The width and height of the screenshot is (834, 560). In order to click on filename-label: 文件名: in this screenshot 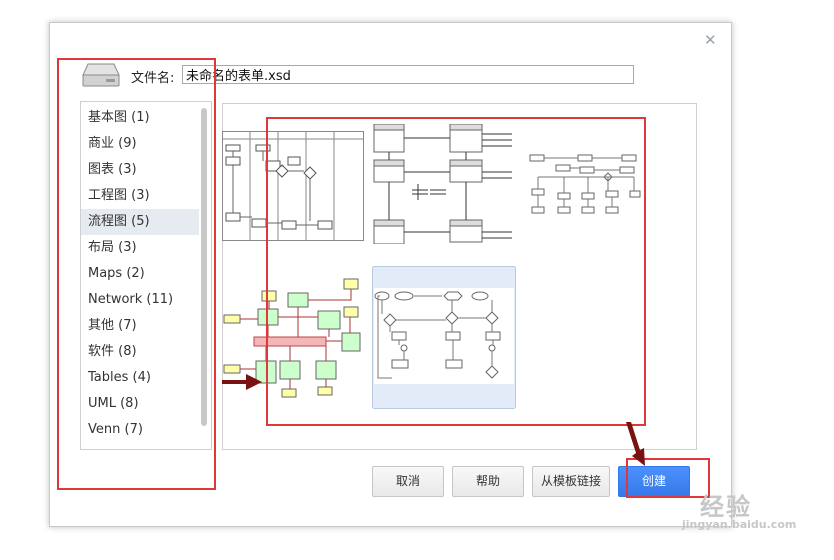, I will do `click(153, 78)`.